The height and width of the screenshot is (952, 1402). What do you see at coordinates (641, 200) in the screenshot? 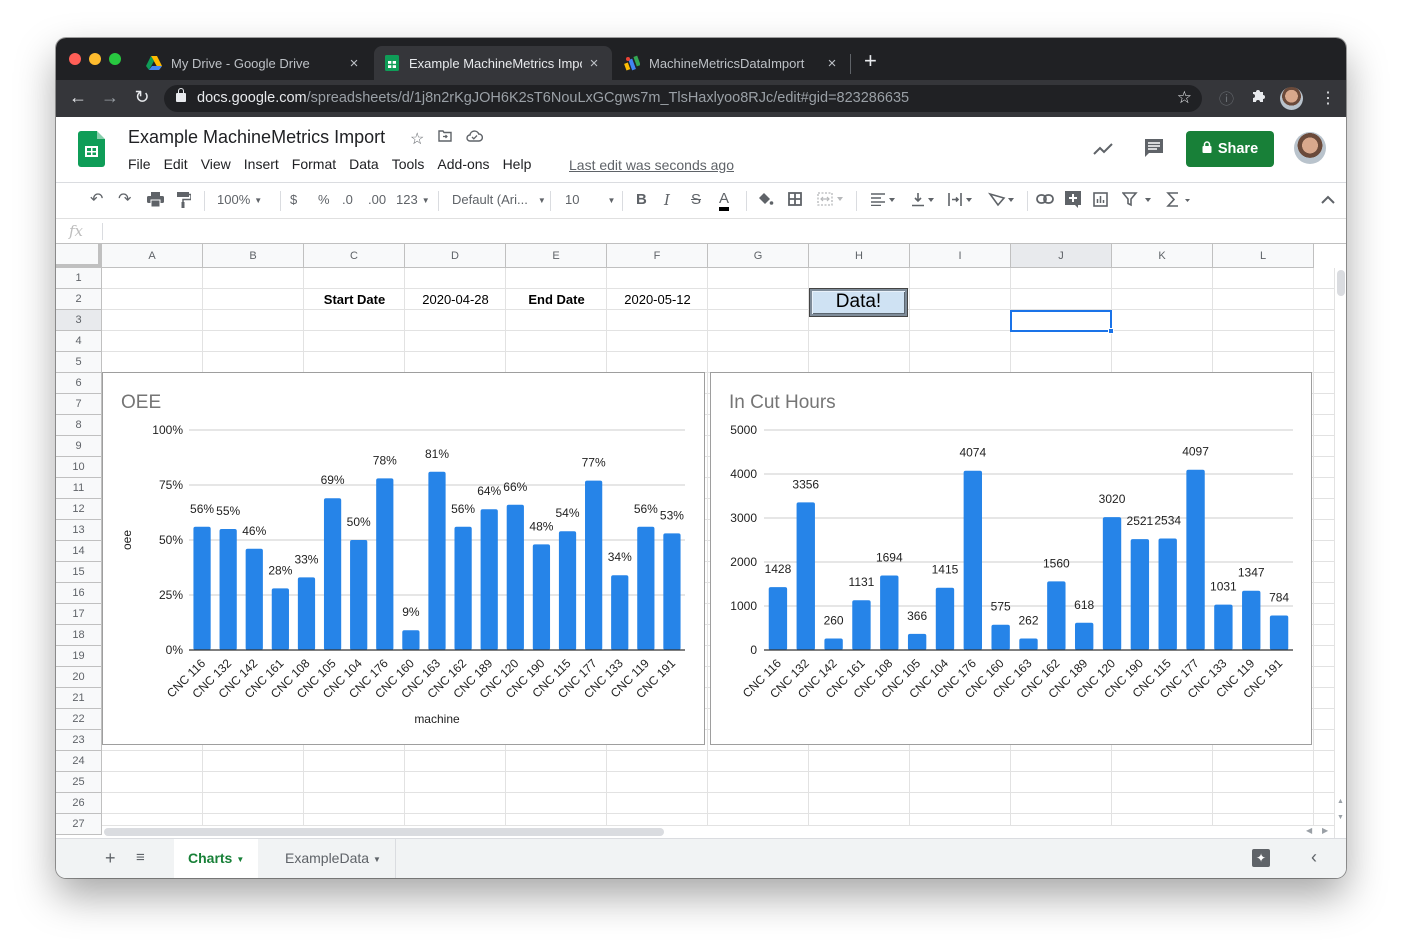
I see `bold-button: B` at bounding box center [641, 200].